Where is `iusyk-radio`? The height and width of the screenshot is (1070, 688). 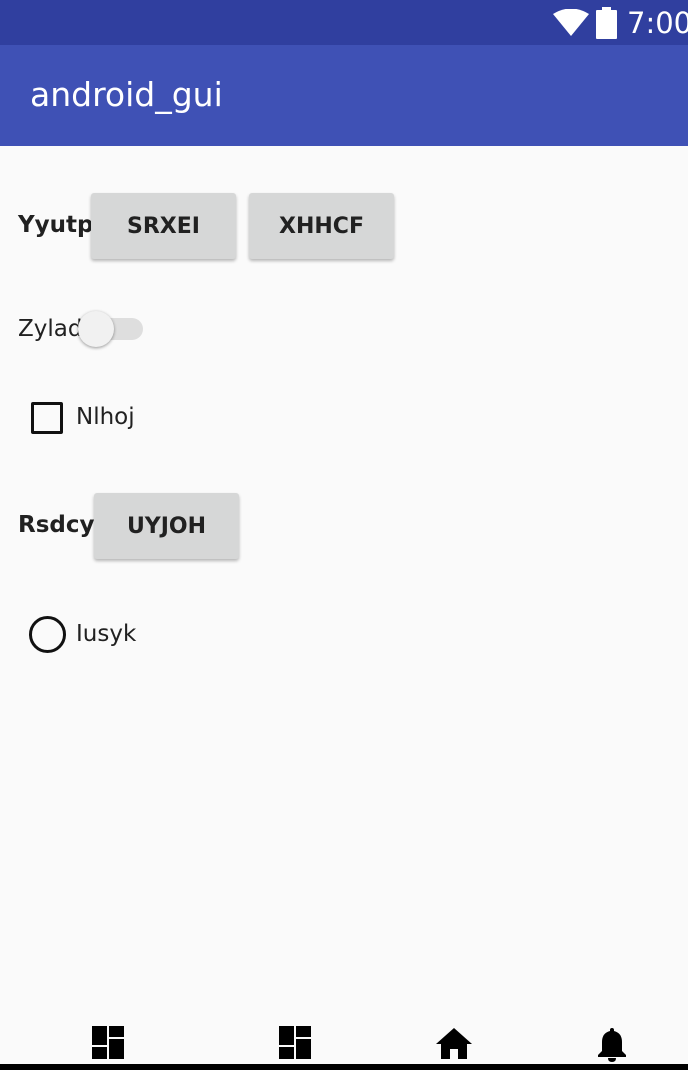 iusyk-radio is located at coordinates (47, 634).